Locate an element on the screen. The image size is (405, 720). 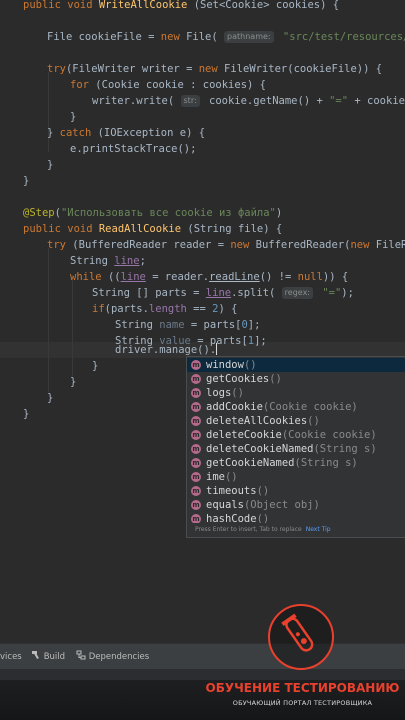
code-token: while is located at coordinates (89, 277).